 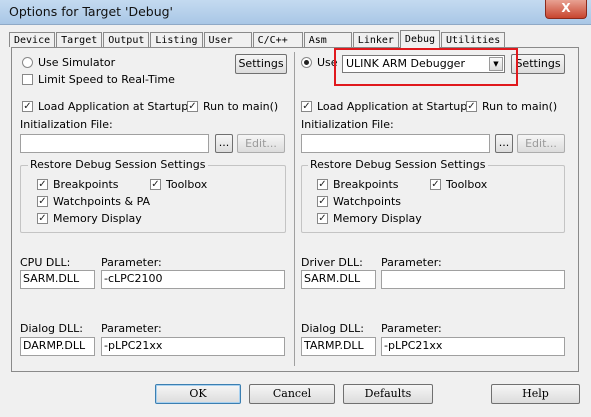 What do you see at coordinates (520, 106) in the screenshot?
I see `right-run-to-main-label: Run to main()` at bounding box center [520, 106].